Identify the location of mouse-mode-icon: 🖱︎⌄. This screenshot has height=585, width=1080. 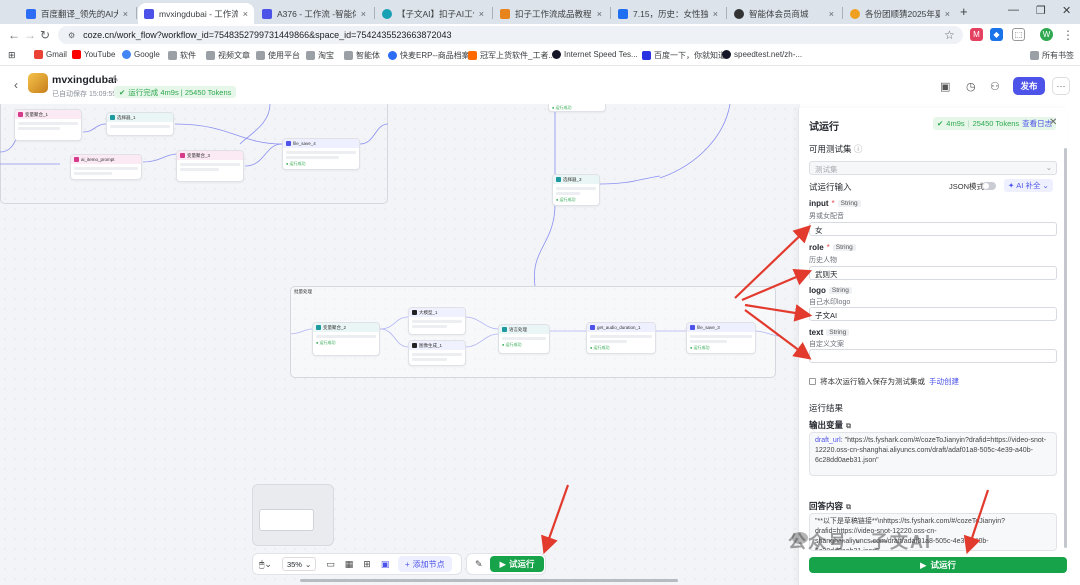
(265, 564).